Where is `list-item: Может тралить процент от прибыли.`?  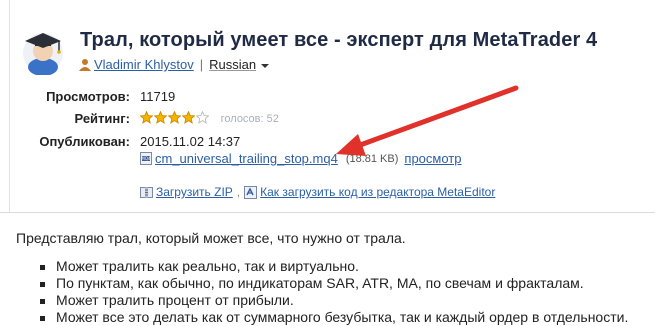 list-item: Может тралить процент от прибыли. is located at coordinates (322, 300).